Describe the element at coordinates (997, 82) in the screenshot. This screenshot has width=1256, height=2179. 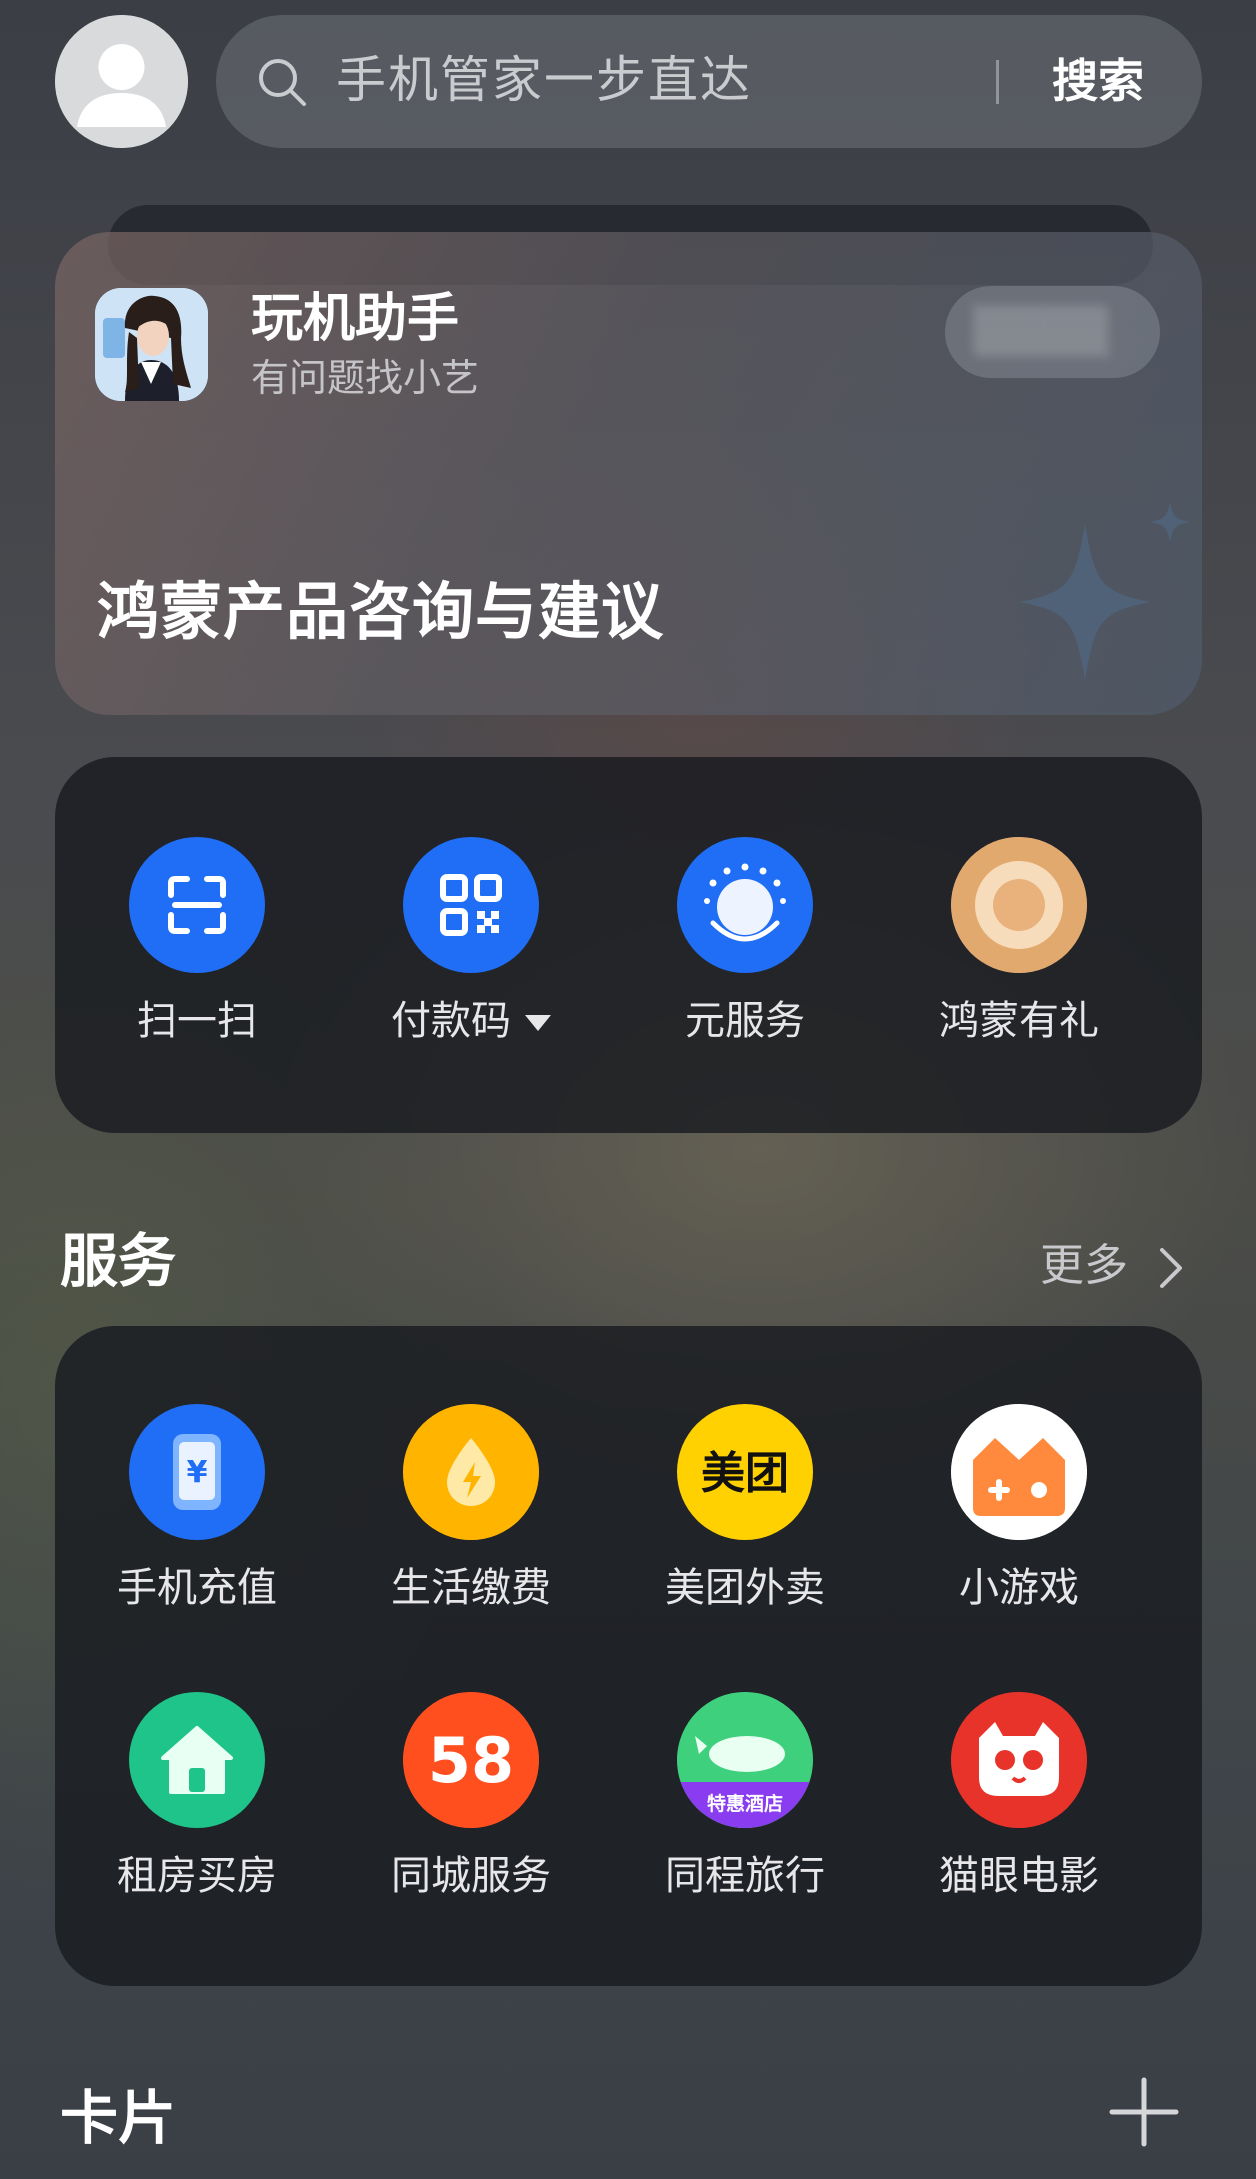
I see `search-divider` at that location.